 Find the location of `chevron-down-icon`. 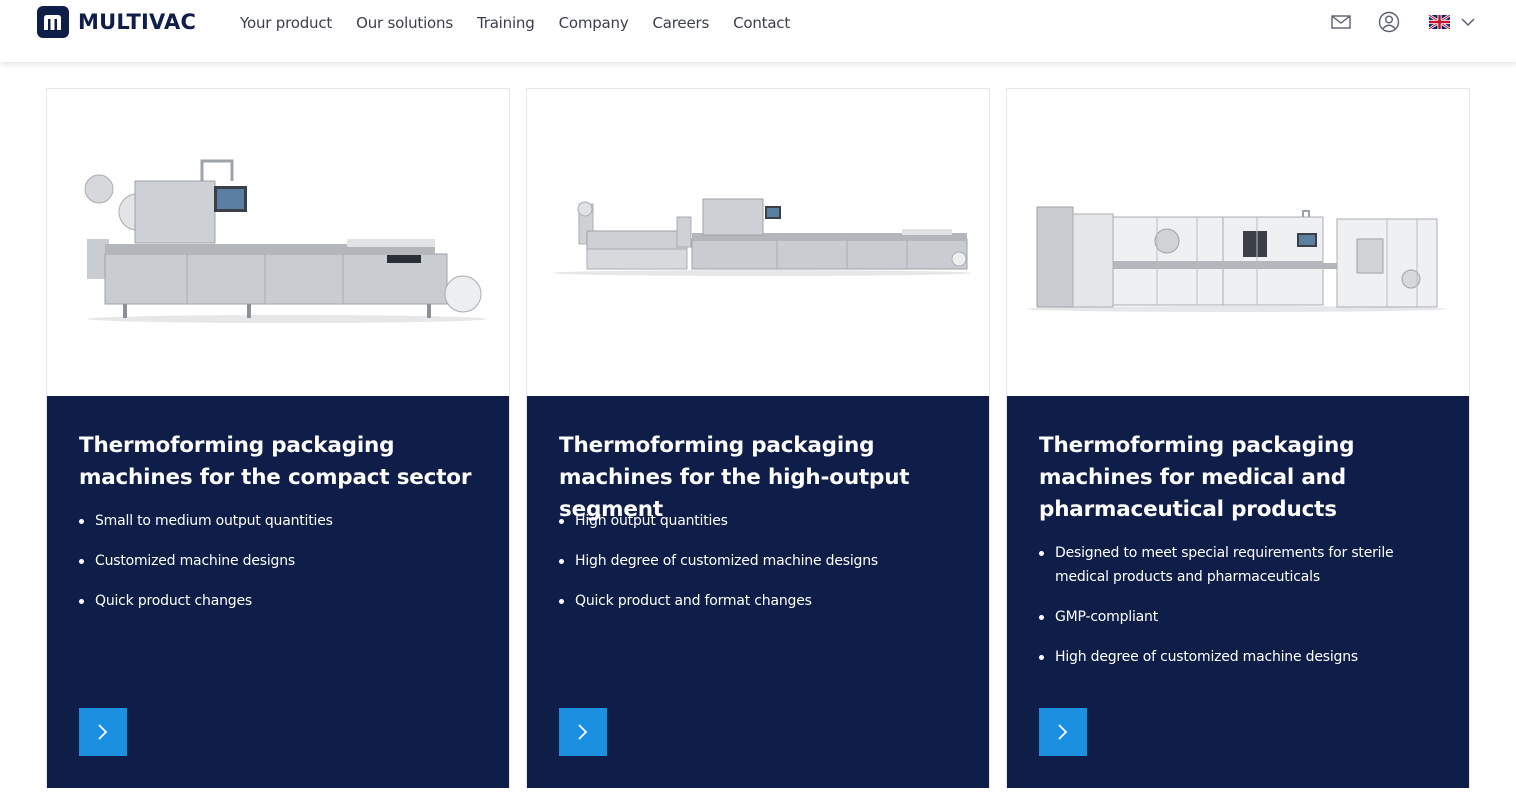

chevron-down-icon is located at coordinates (1468, 22).